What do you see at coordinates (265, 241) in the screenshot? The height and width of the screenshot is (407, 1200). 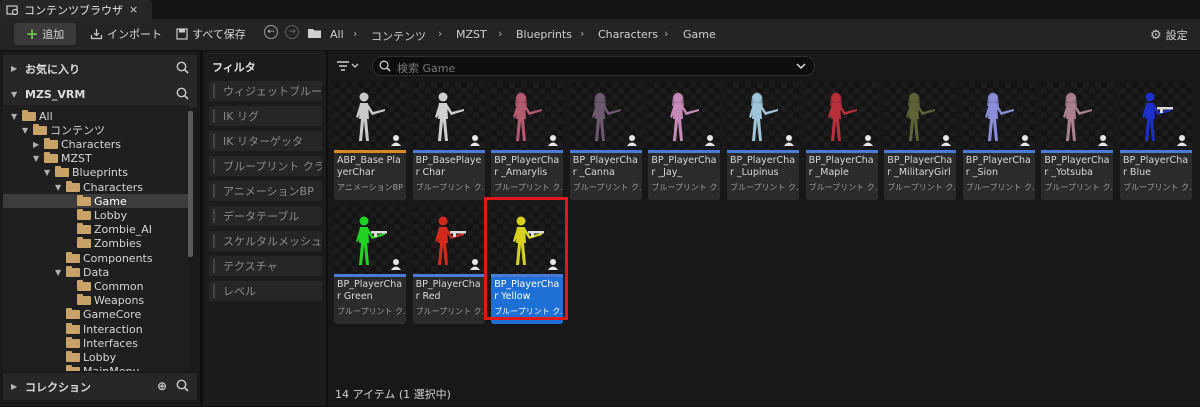 I see `filter-item: スケルタルメッシュ` at bounding box center [265, 241].